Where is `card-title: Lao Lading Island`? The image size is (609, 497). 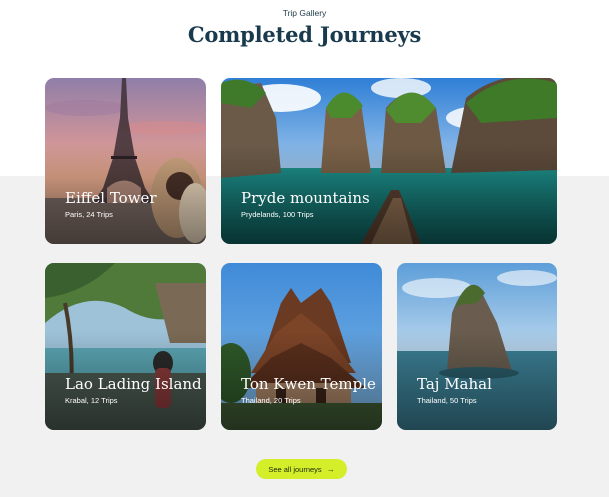 card-title: Lao Lading Island is located at coordinates (133, 384).